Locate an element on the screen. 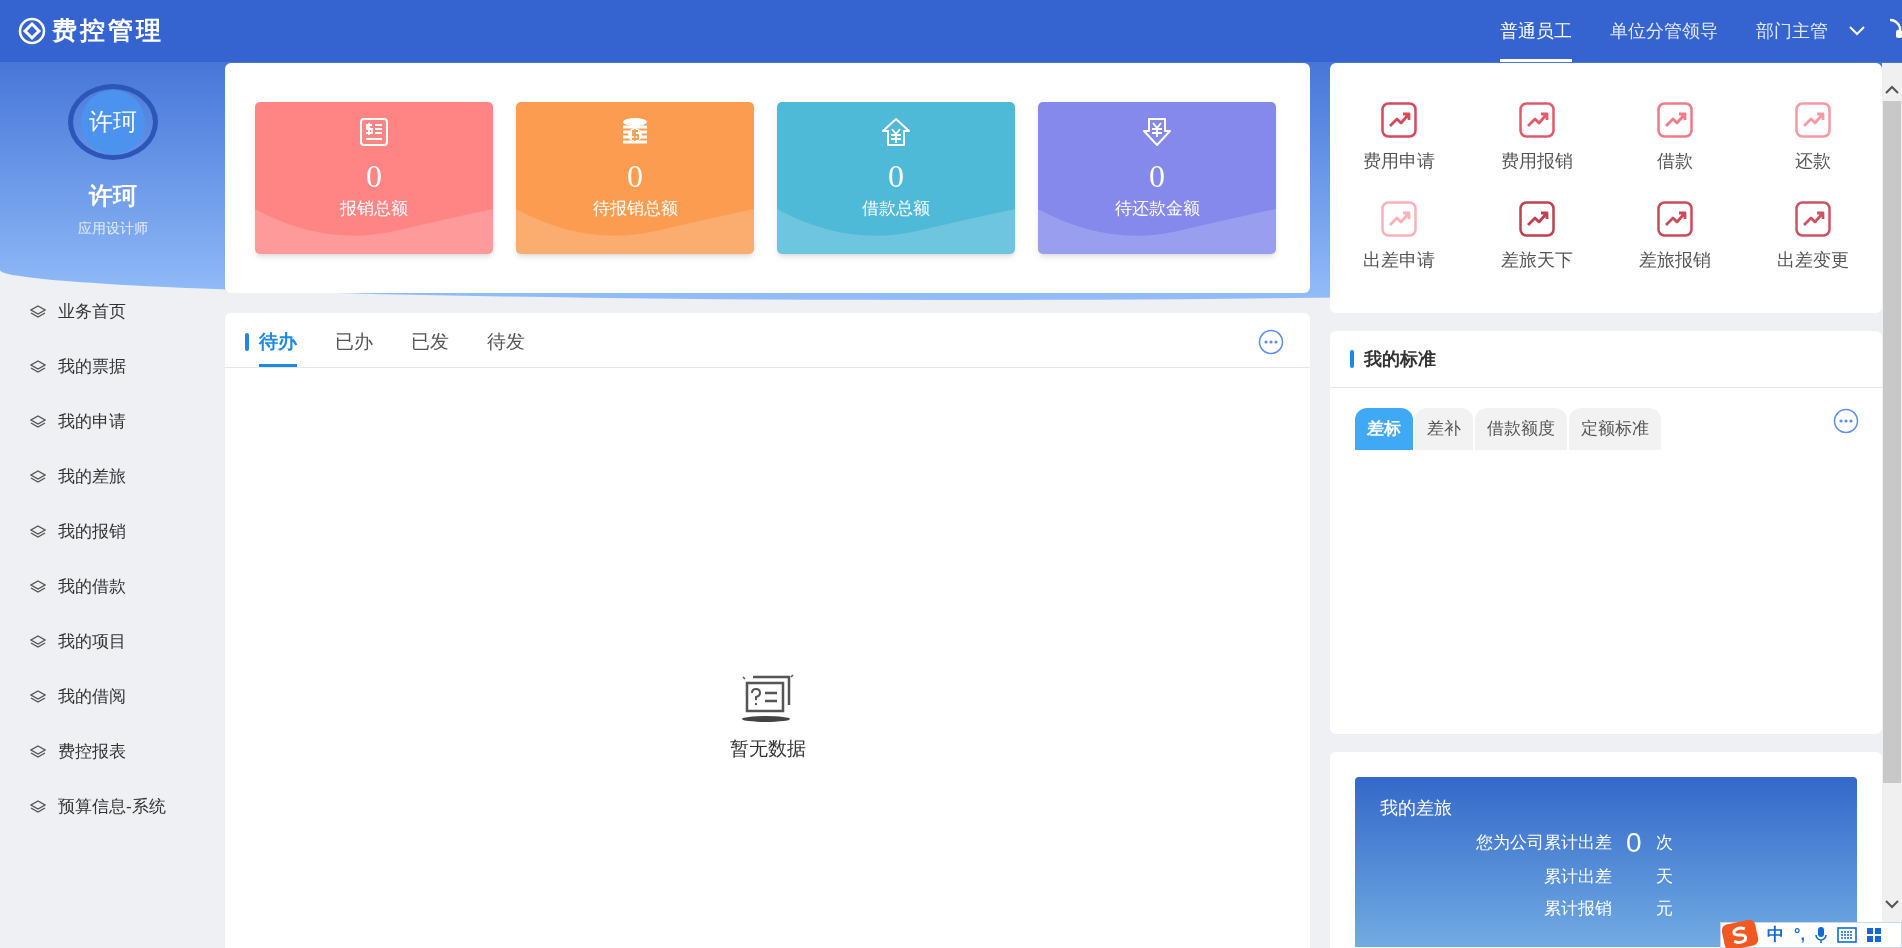 The image size is (1902, 948). stat-label: 待报销总额 is located at coordinates (635, 209).